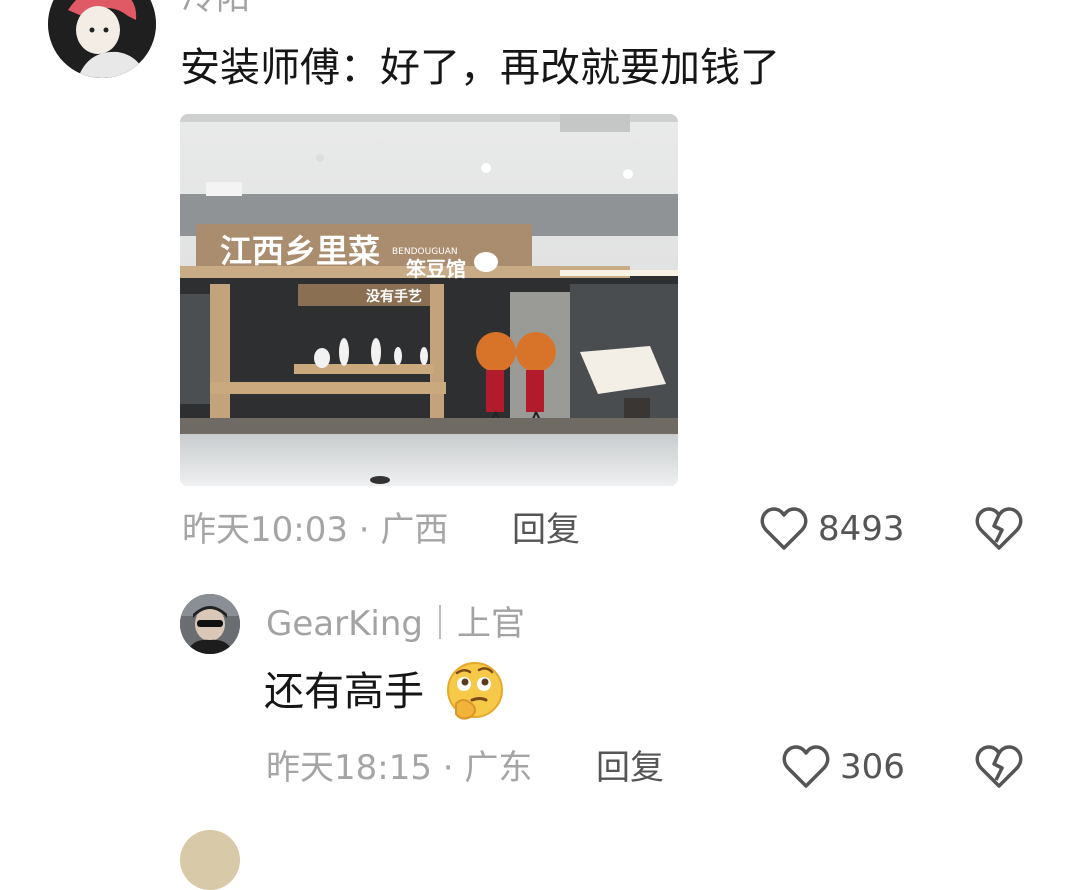  What do you see at coordinates (395, 624) in the screenshot?
I see `comment-username: GearKing｜上官` at bounding box center [395, 624].